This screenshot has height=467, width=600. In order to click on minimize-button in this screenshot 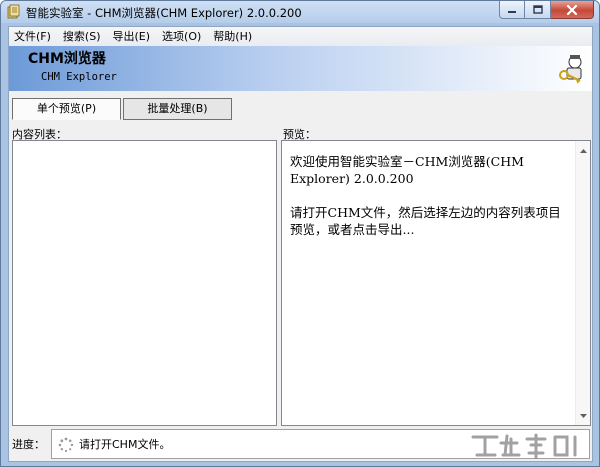, I will do `click(512, 10)`.